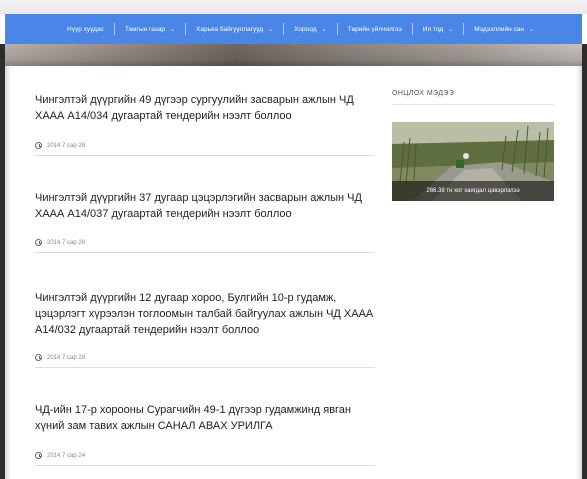 This screenshot has height=479, width=587. I want to click on header-banner-image, so click(293, 55).